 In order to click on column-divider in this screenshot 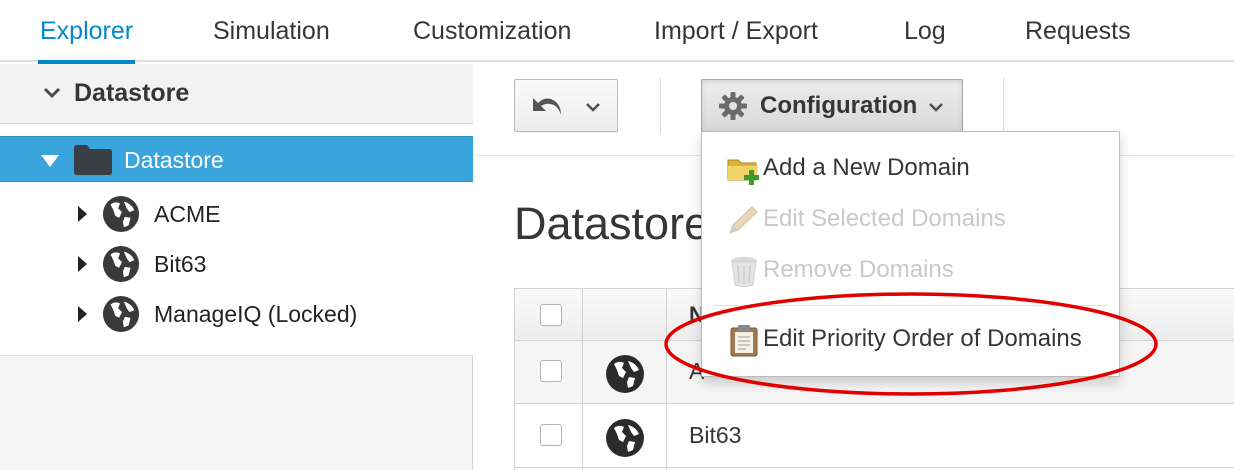, I will do `click(582, 379)`.